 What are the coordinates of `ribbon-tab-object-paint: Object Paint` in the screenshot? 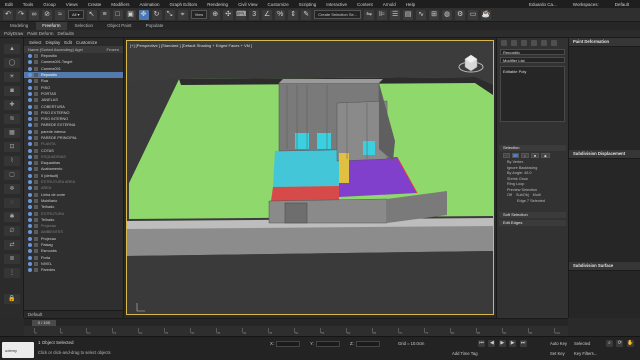 It's located at (119, 26).